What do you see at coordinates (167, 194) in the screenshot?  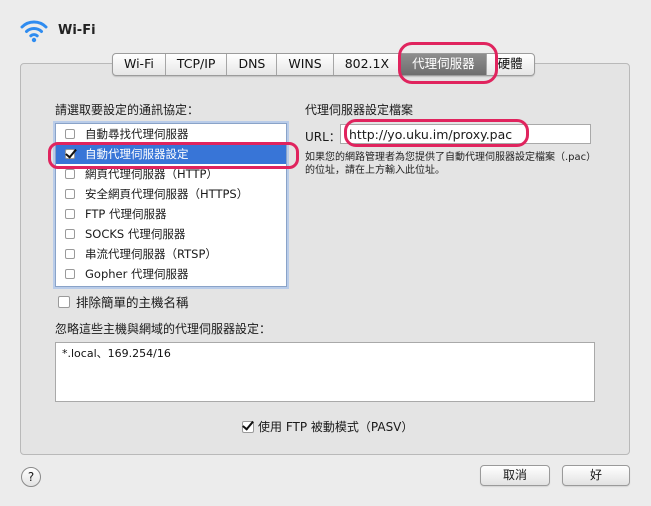 I see `protocol-item-label: 安全網頁代理伺服器（HTTPS）` at bounding box center [167, 194].